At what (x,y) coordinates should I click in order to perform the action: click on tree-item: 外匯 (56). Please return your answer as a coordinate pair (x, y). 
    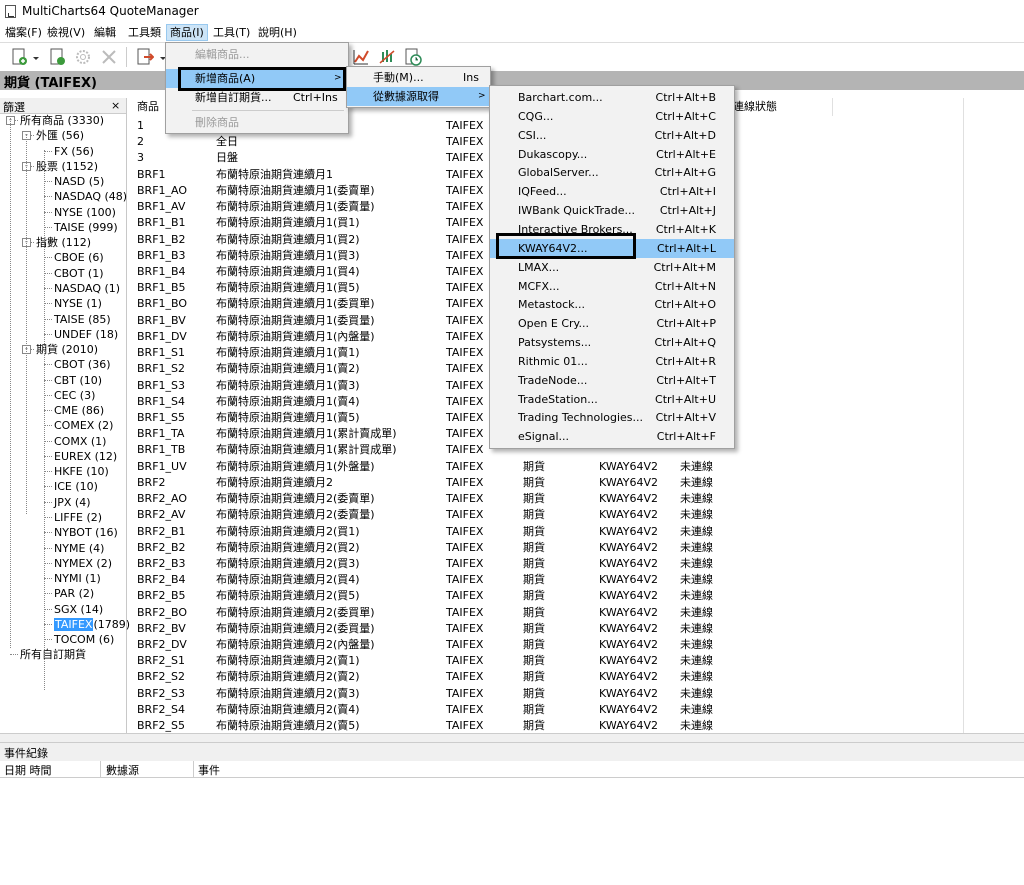
    Looking at the image, I should click on (60, 135).